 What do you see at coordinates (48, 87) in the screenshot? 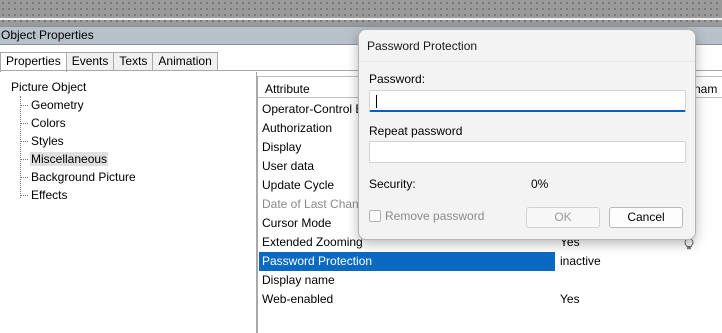
I see `tree-root-picture-object: Picture Object` at bounding box center [48, 87].